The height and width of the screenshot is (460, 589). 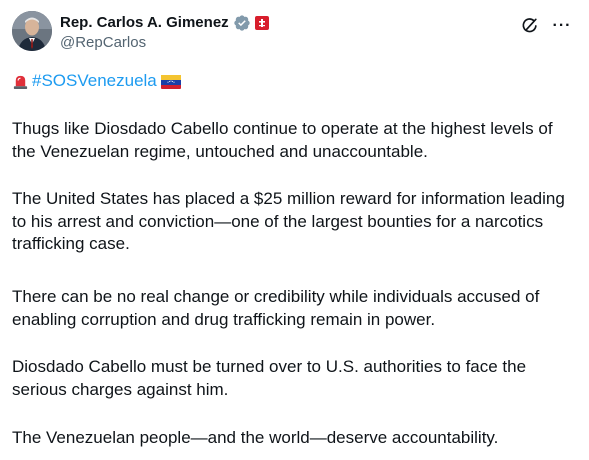 I want to click on author-handle: @RepCarlos, so click(x=164, y=43).